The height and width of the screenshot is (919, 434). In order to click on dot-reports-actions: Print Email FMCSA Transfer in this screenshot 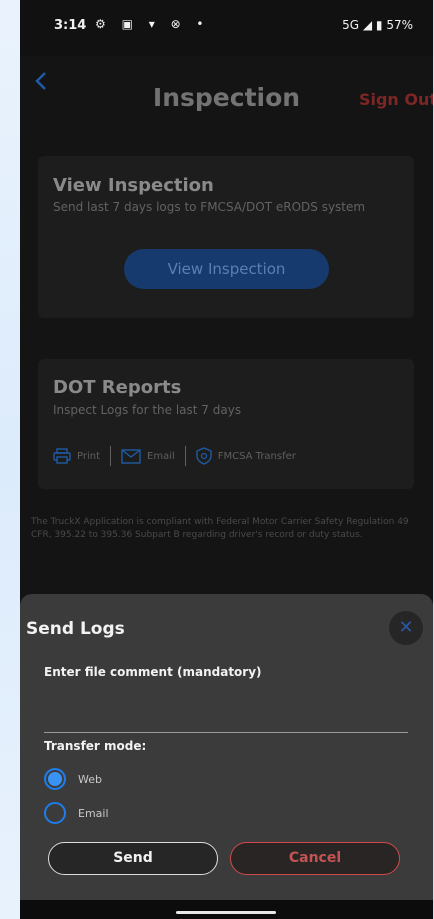, I will do `click(174, 456)`.